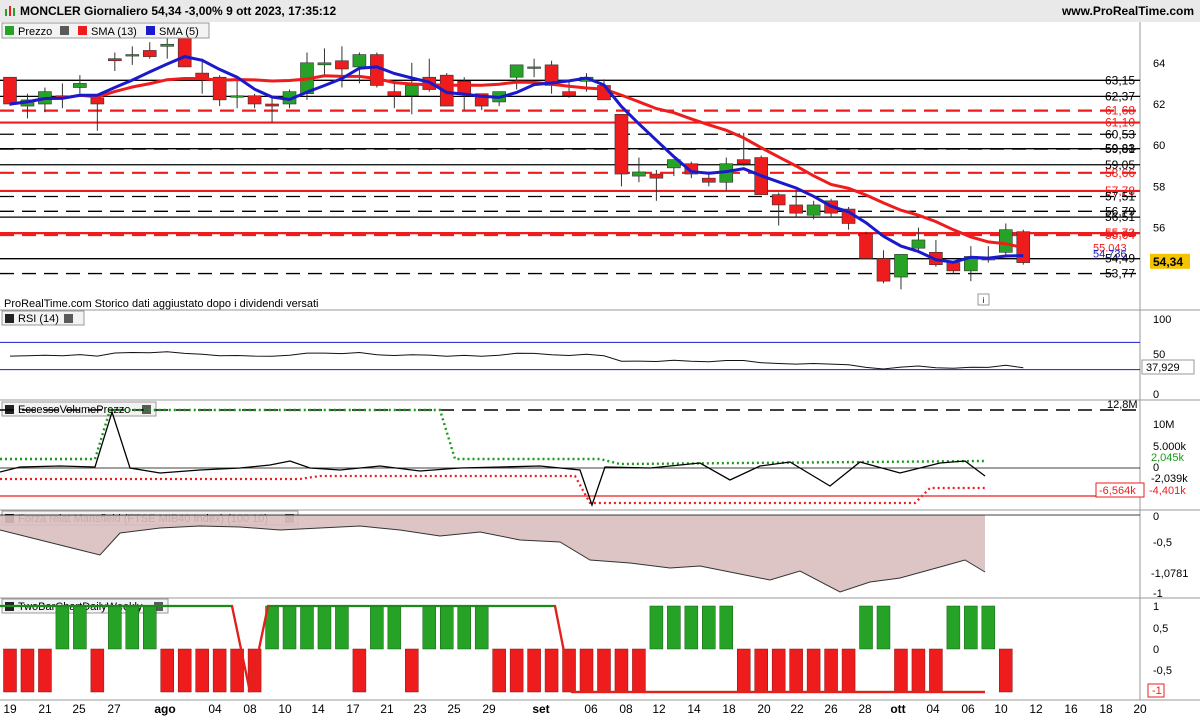 The image size is (1200, 720). What do you see at coordinates (1120, 196) in the screenshot?
I see `price-level-label: 57,51` at bounding box center [1120, 196].